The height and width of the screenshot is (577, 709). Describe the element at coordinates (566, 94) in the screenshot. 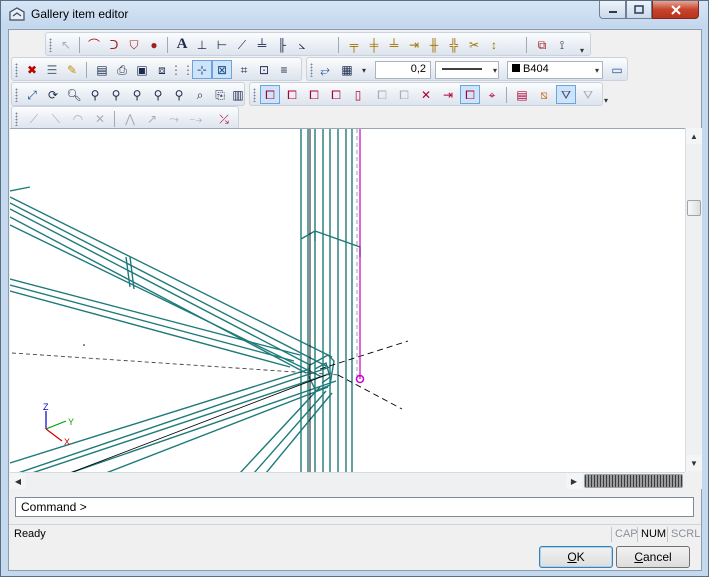

I see `filter-off-icon: ⛛` at that location.